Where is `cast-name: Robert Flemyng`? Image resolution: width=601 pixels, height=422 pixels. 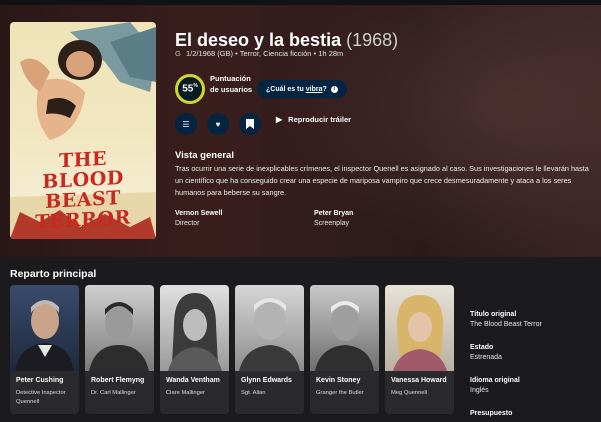
cast-name: Robert Flemyng is located at coordinates (117, 380).